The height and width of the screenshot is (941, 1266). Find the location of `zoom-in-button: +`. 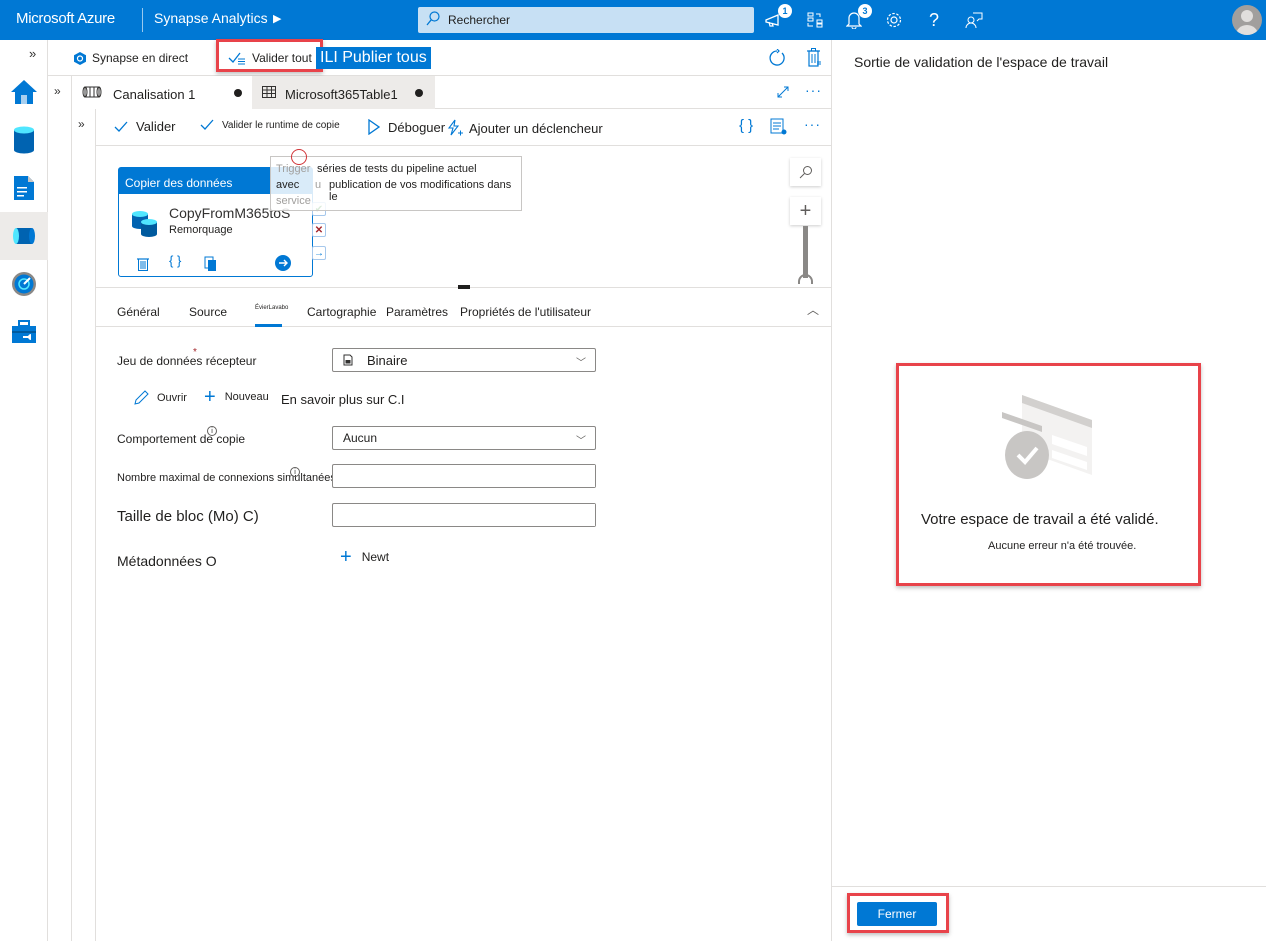

zoom-in-button: + is located at coordinates (805, 211).